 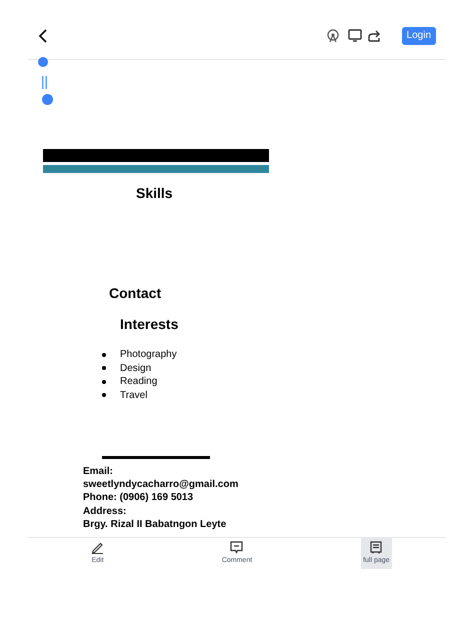 I want to click on section-heading: Interests, so click(x=150, y=324).